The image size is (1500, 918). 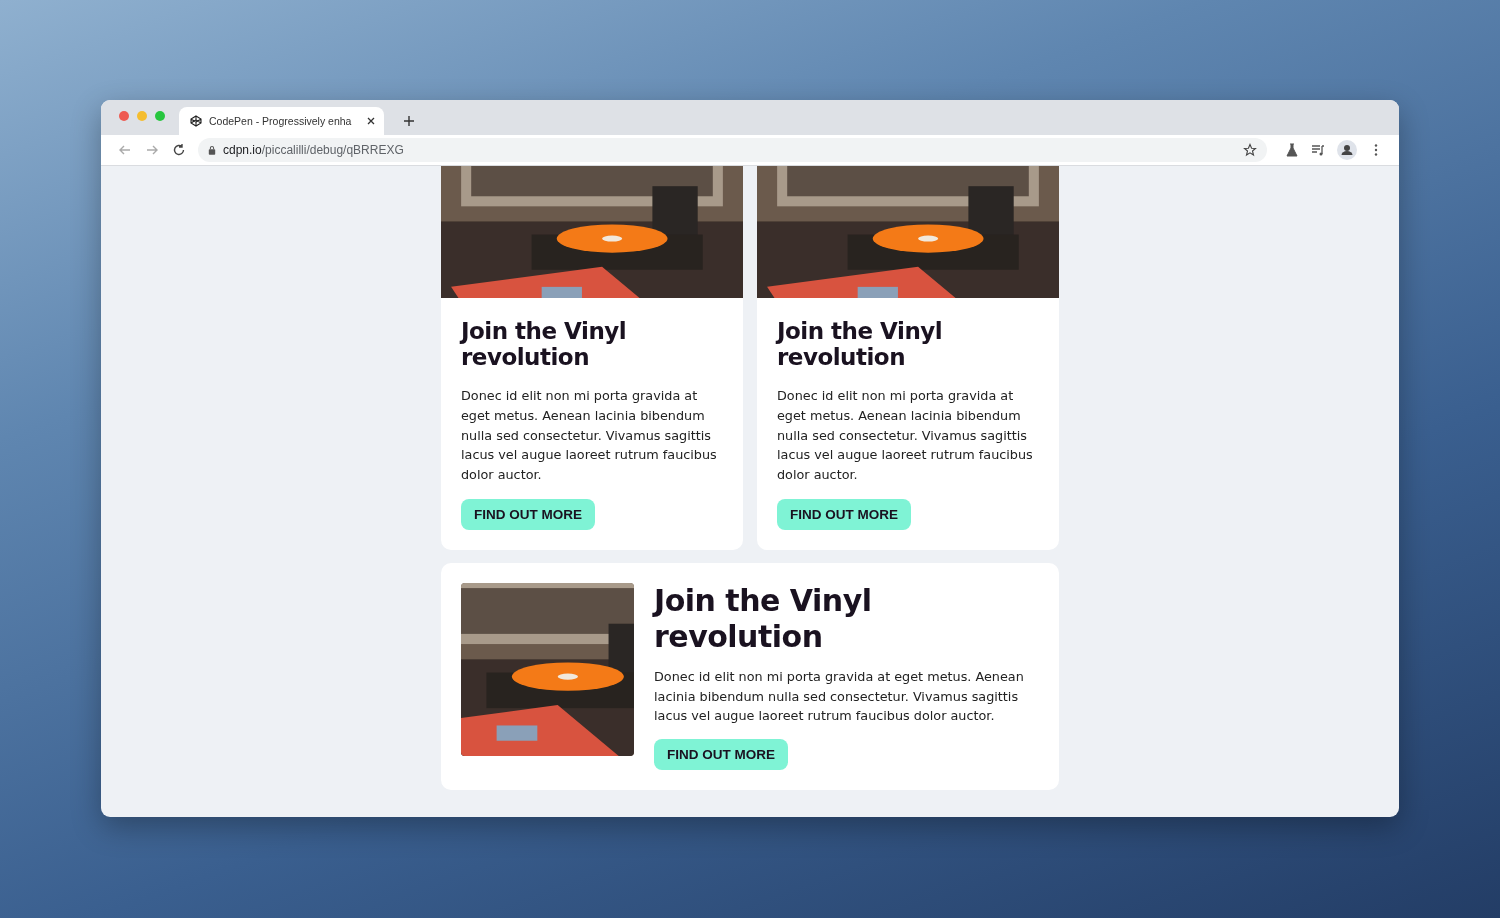 I want to click on star-icon, so click(x=1250, y=150).